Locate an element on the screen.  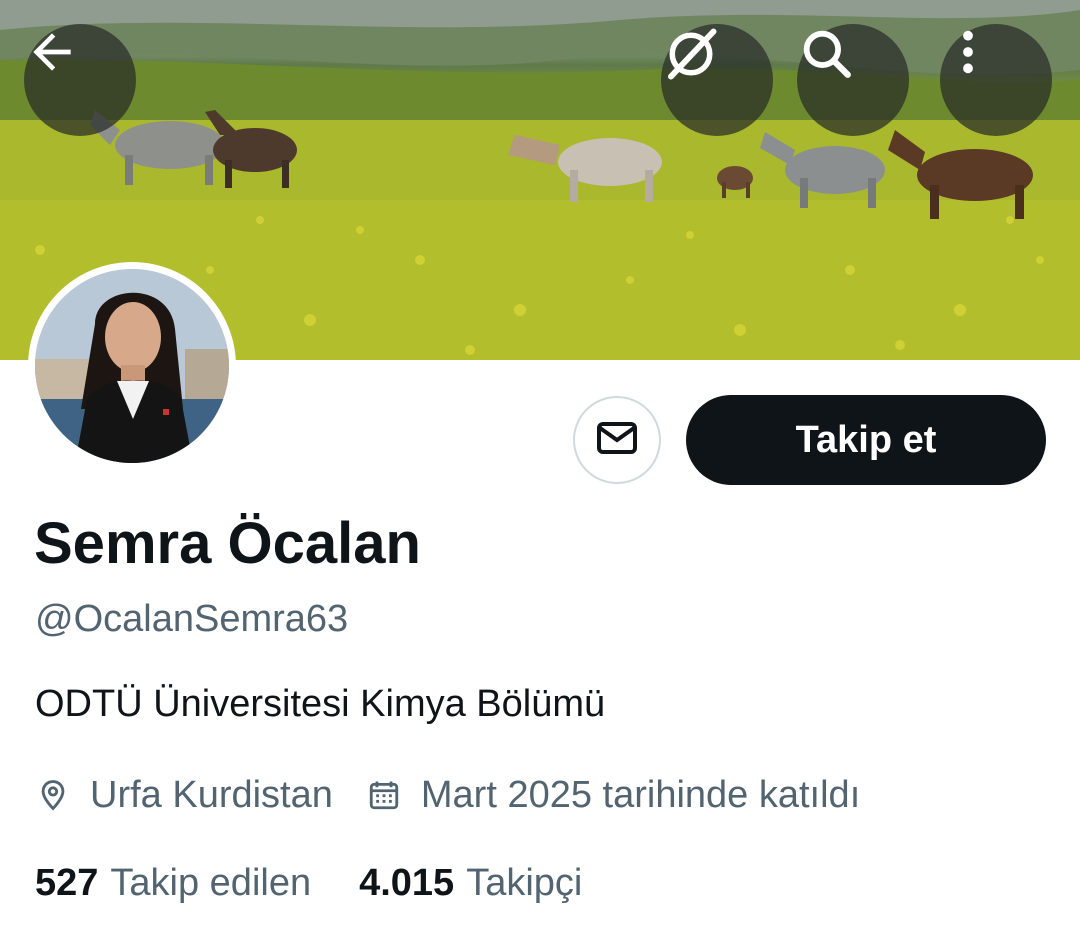
grok-button is located at coordinates (717, 80).